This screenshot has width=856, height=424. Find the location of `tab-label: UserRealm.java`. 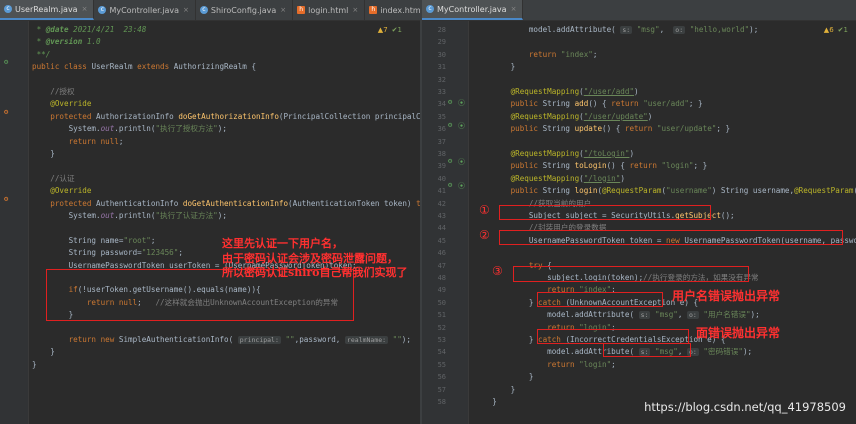

tab-label: UserRealm.java is located at coordinates (46, 9).